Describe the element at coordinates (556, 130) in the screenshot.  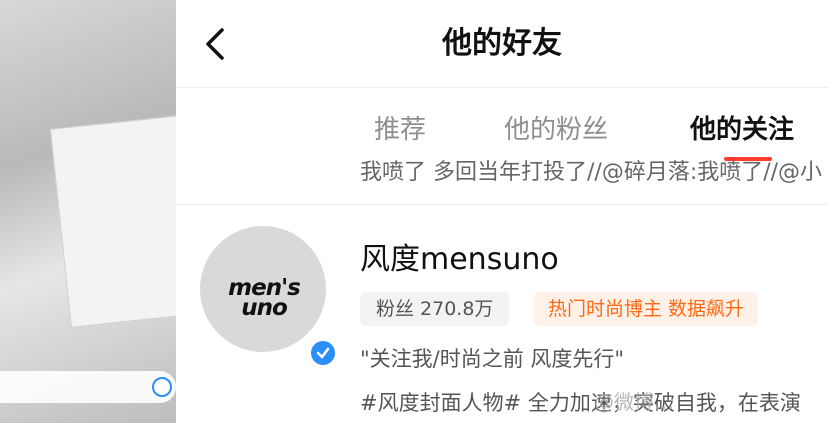
I see `tab-his-fans: 他的粉丝` at that location.